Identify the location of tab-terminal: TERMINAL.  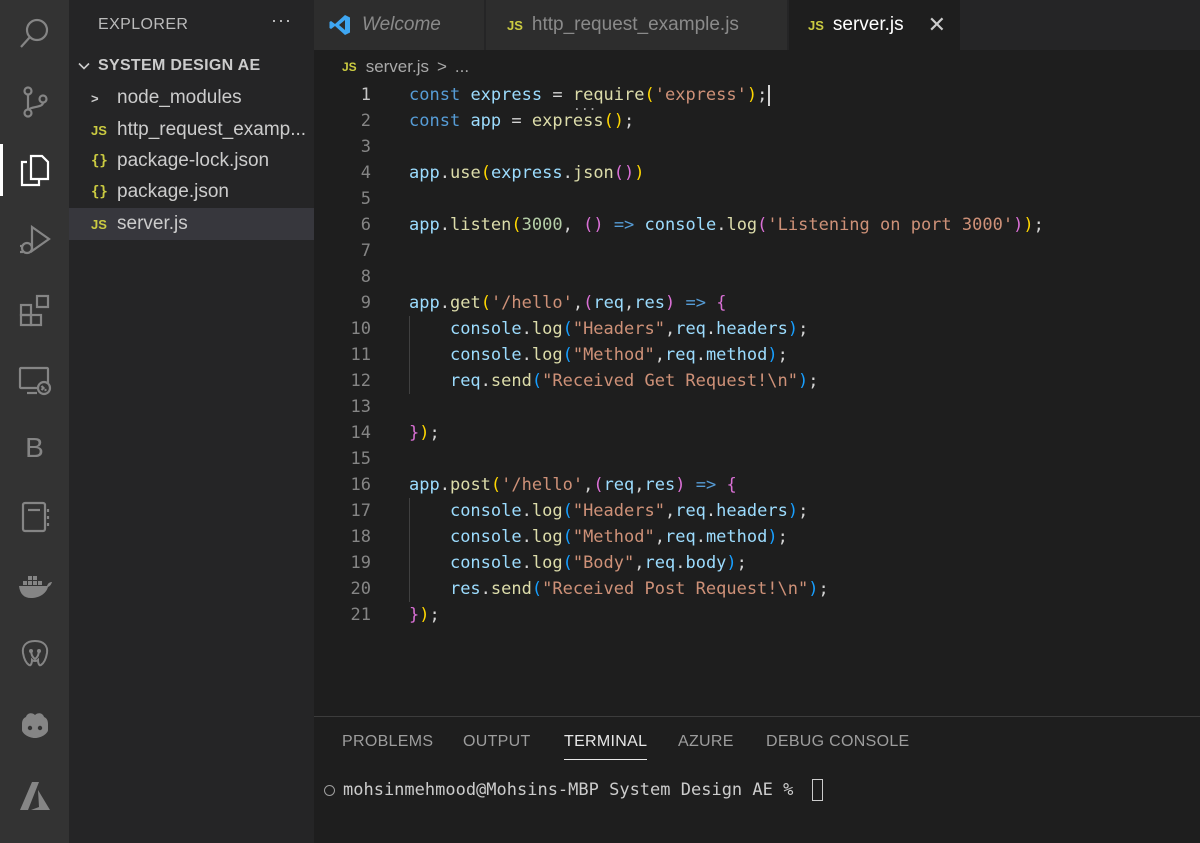
(606, 746).